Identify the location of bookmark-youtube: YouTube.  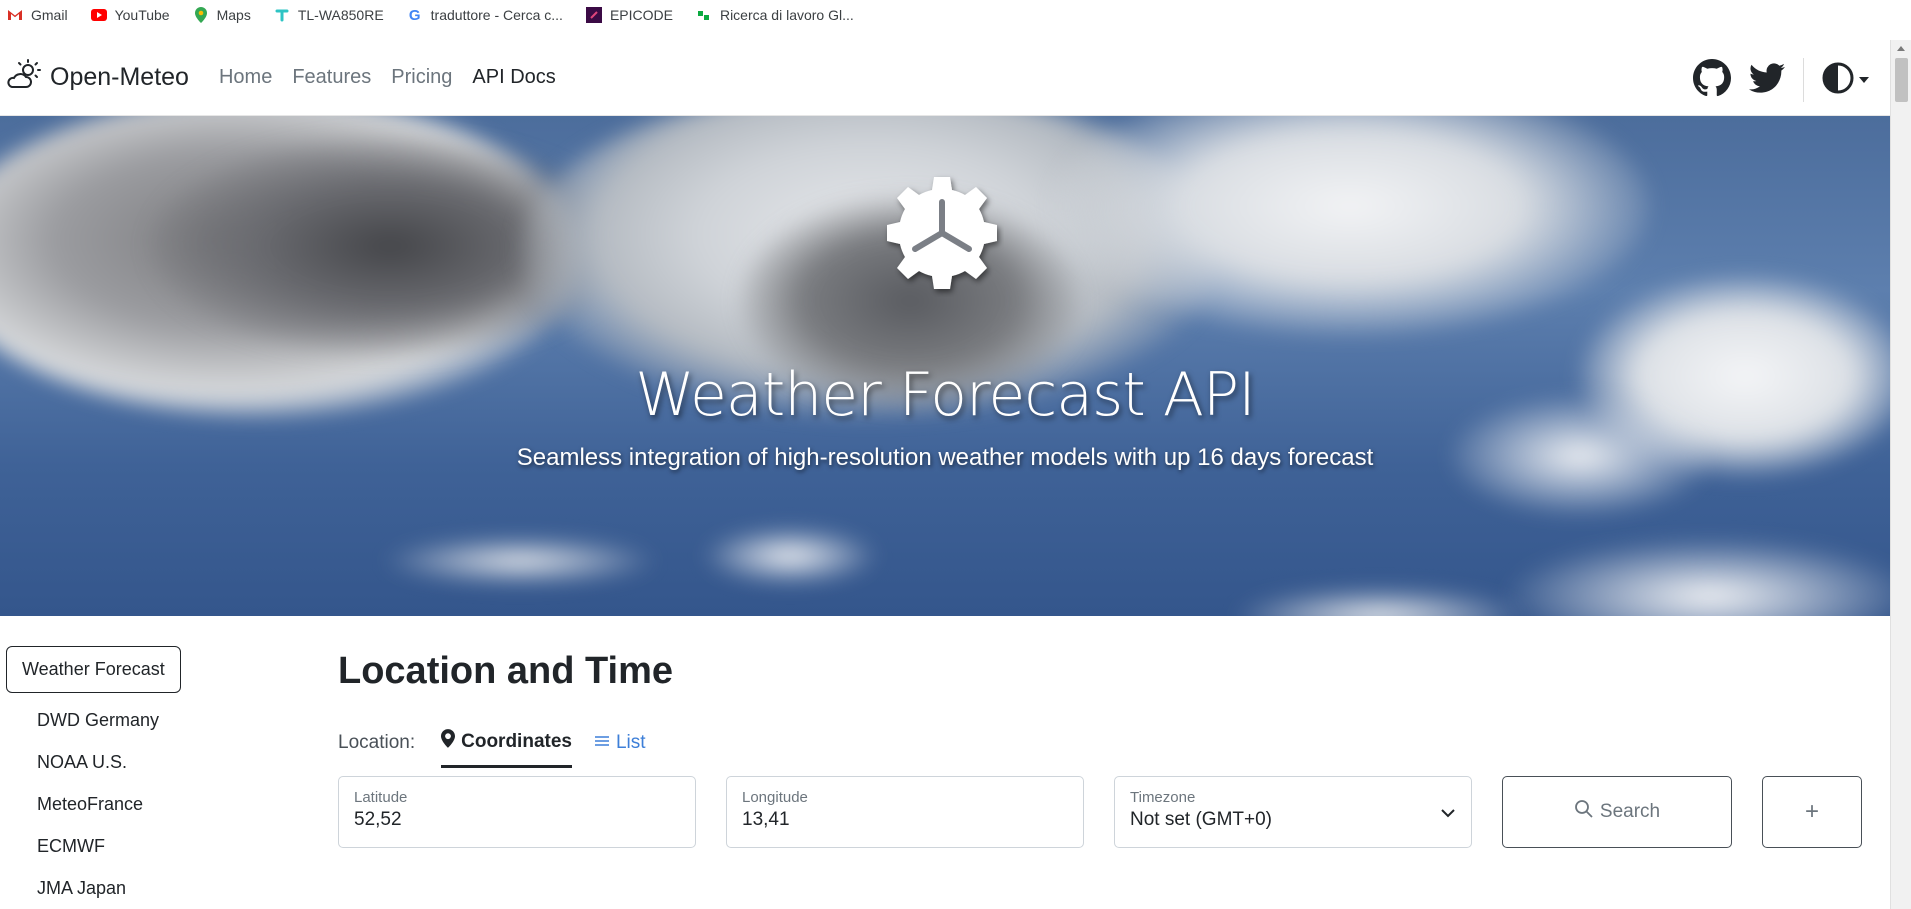
(130, 15).